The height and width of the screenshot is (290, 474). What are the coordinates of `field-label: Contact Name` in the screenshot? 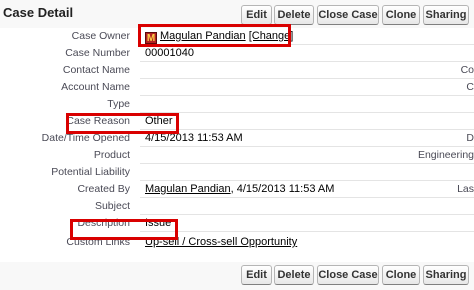 It's located at (96, 70).